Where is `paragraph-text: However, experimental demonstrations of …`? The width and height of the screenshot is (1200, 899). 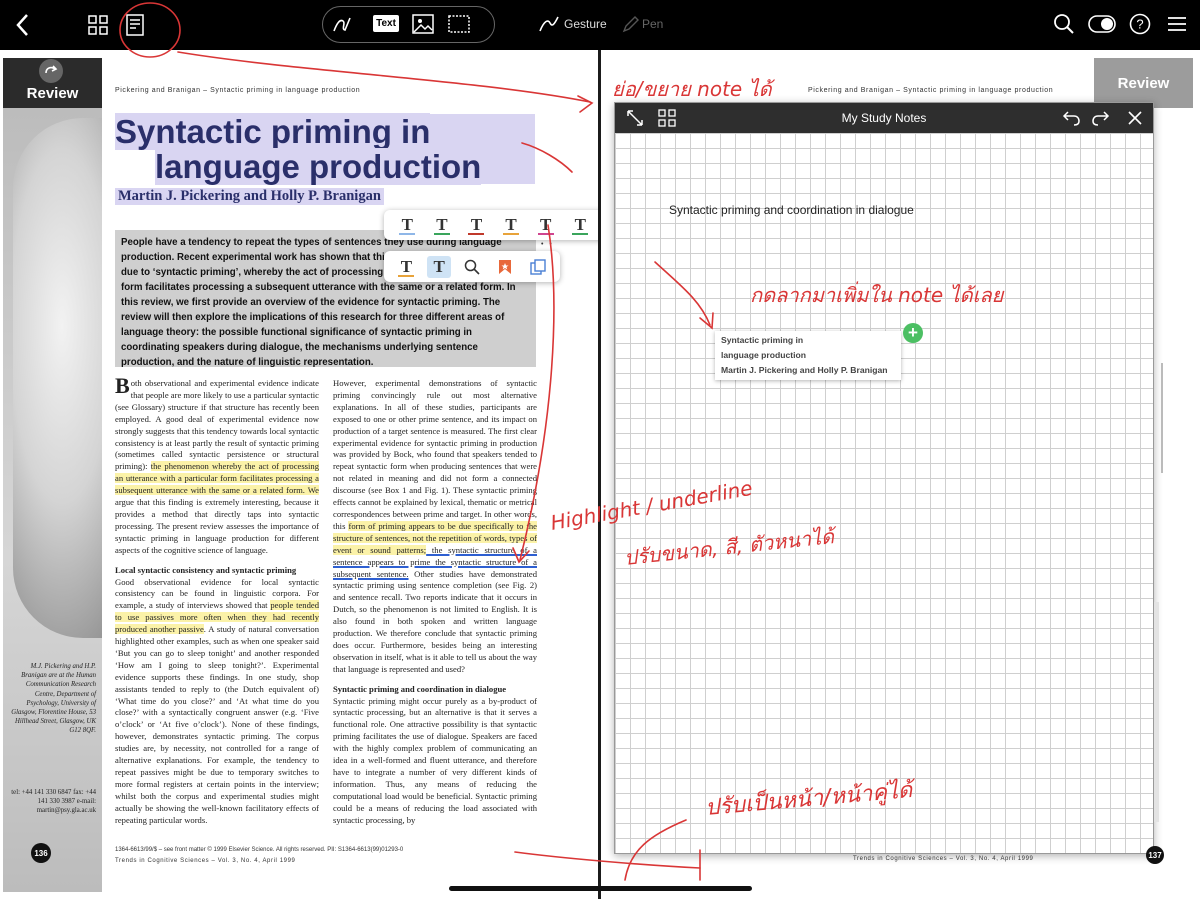 paragraph-text: However, experimental demonstrations of … is located at coordinates (435, 454).